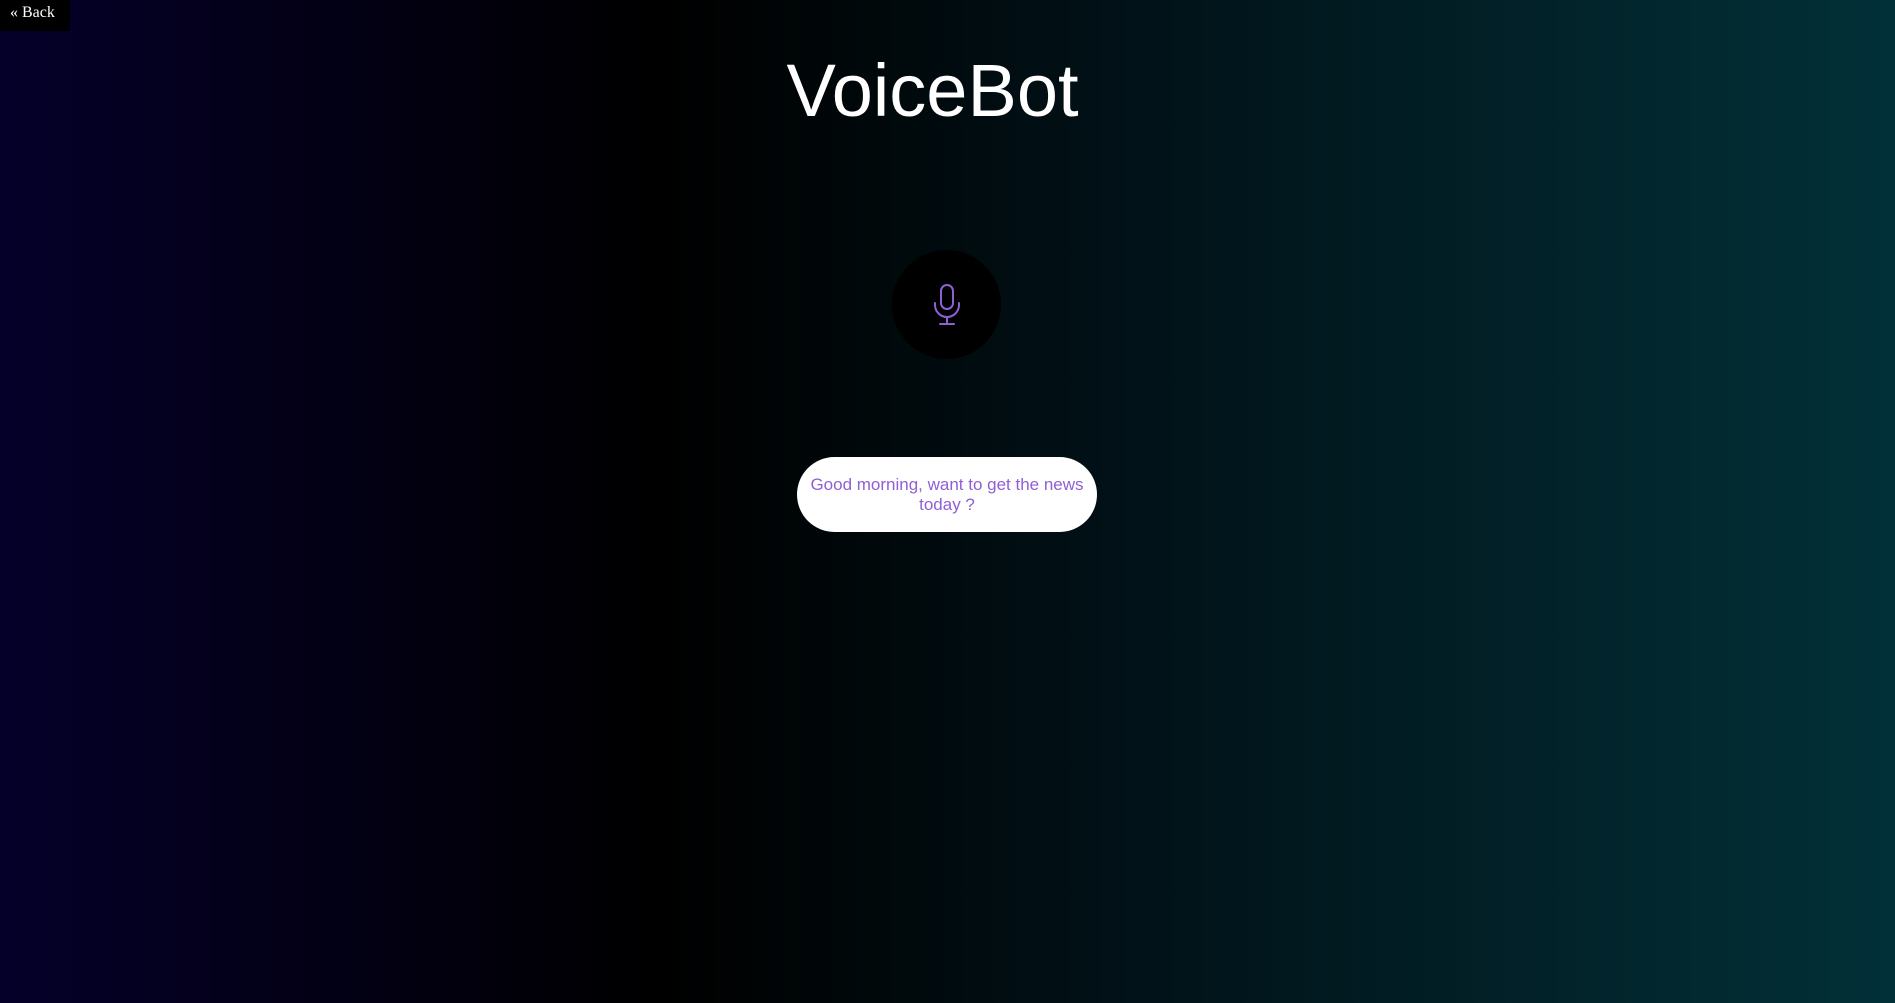  Describe the element at coordinates (35, 15) in the screenshot. I see `back-link: « Back` at that location.